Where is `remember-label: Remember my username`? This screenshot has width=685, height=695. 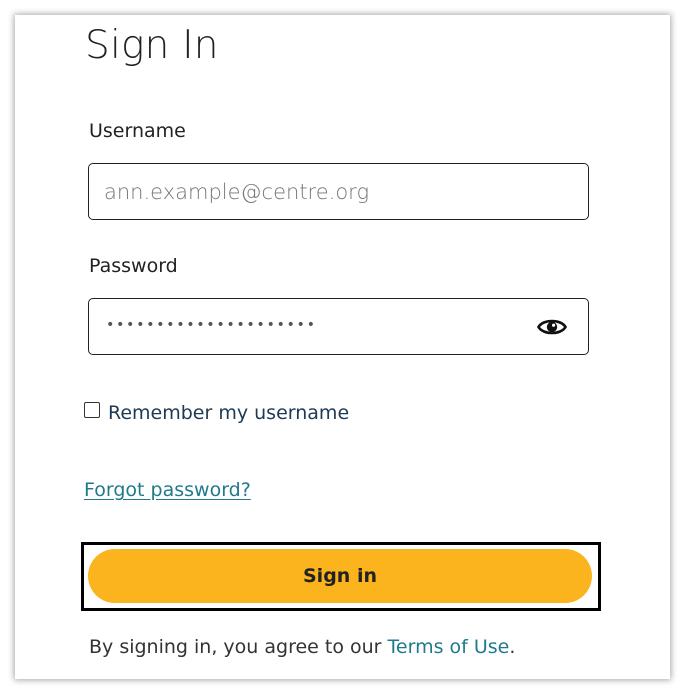
remember-label: Remember my username is located at coordinates (228, 413).